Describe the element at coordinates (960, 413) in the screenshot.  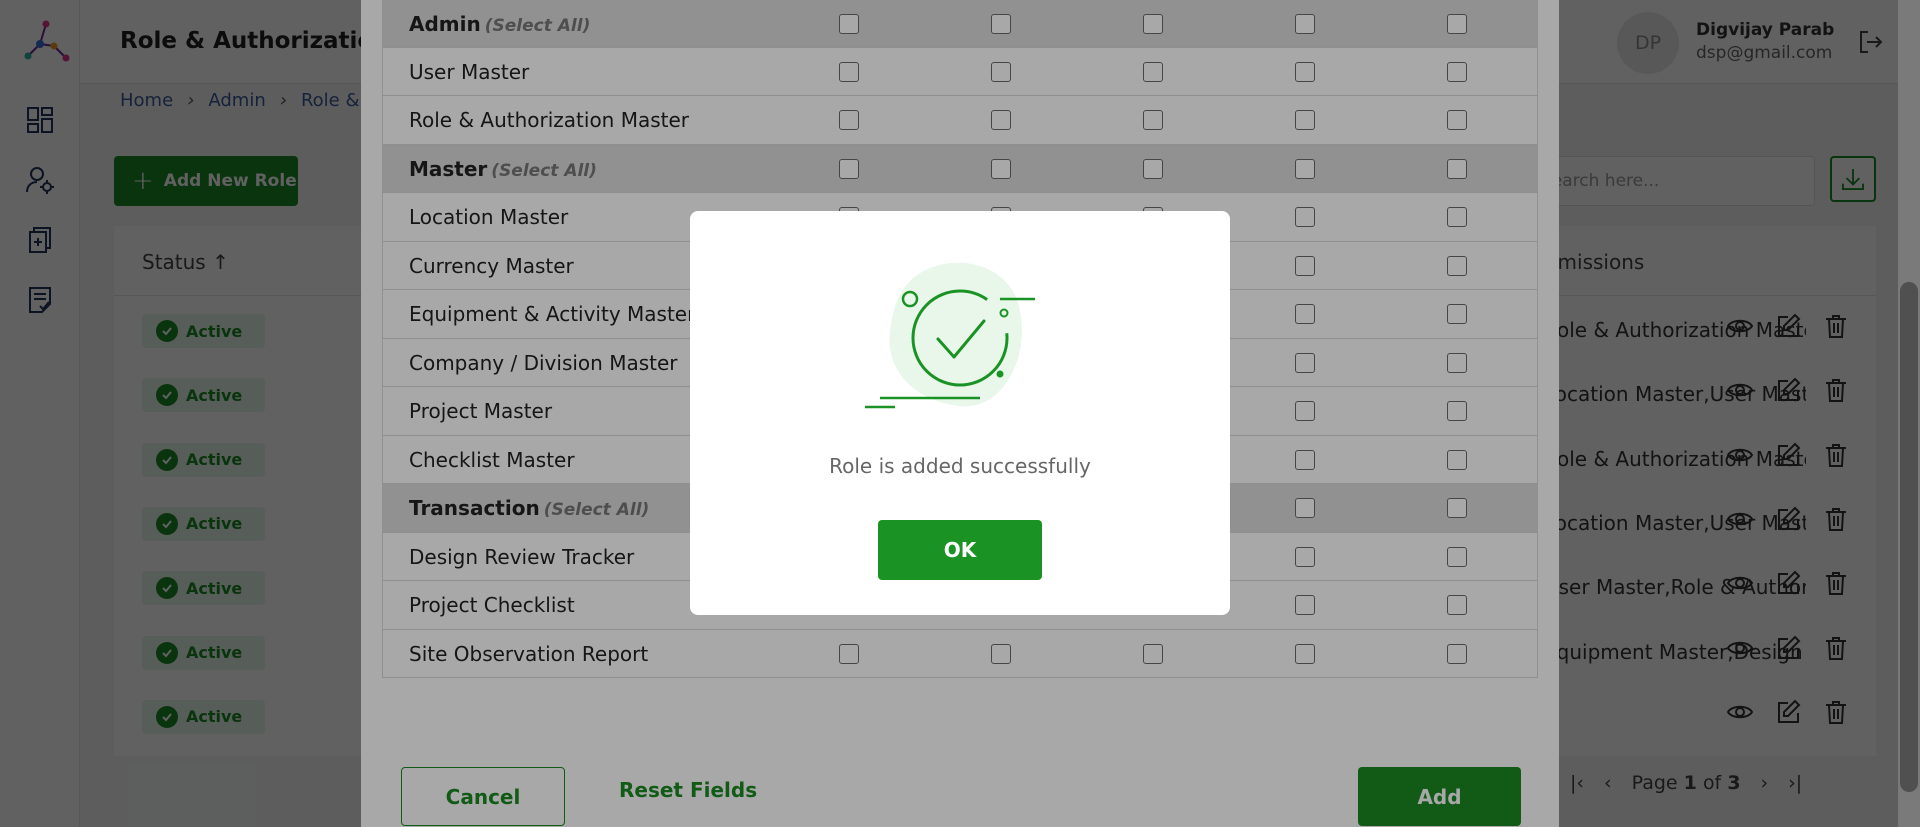
I see `success-dialog: Role is added successfully OK` at that location.